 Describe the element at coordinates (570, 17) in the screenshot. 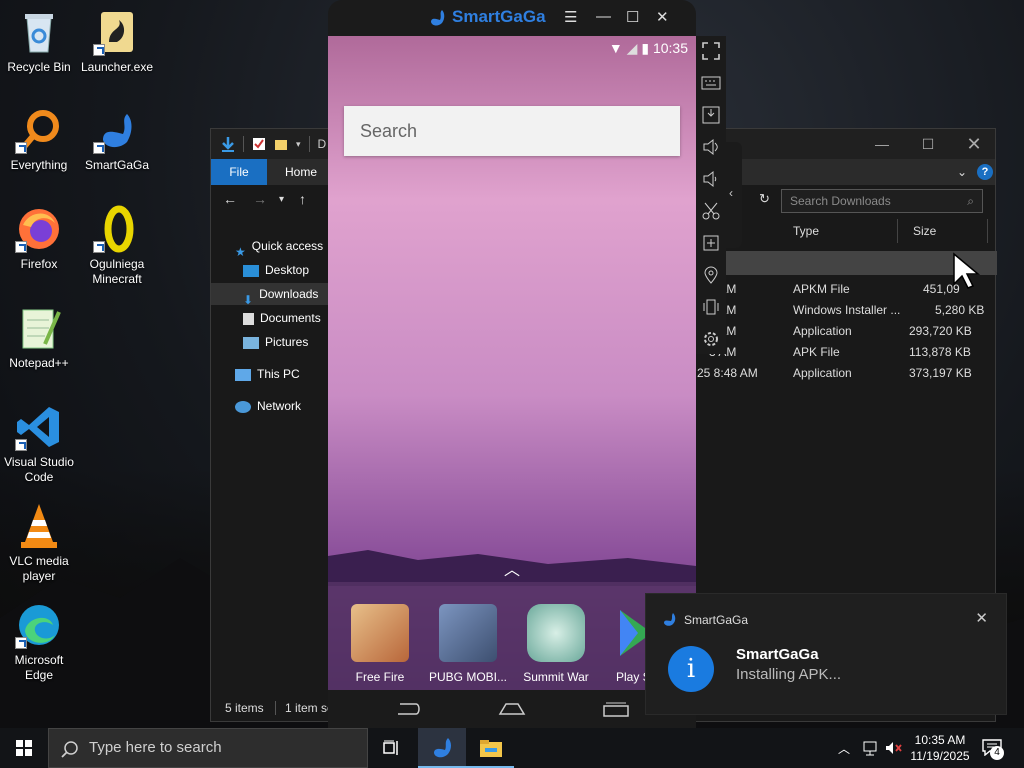

I see `menu-icon: ☰` at that location.